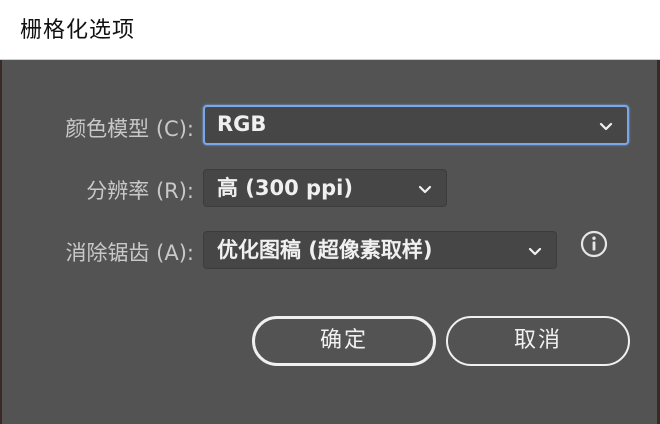 Image resolution: width=660 pixels, height=424 pixels. I want to click on color-model-label: 颜色模型 (C):, so click(129, 129).